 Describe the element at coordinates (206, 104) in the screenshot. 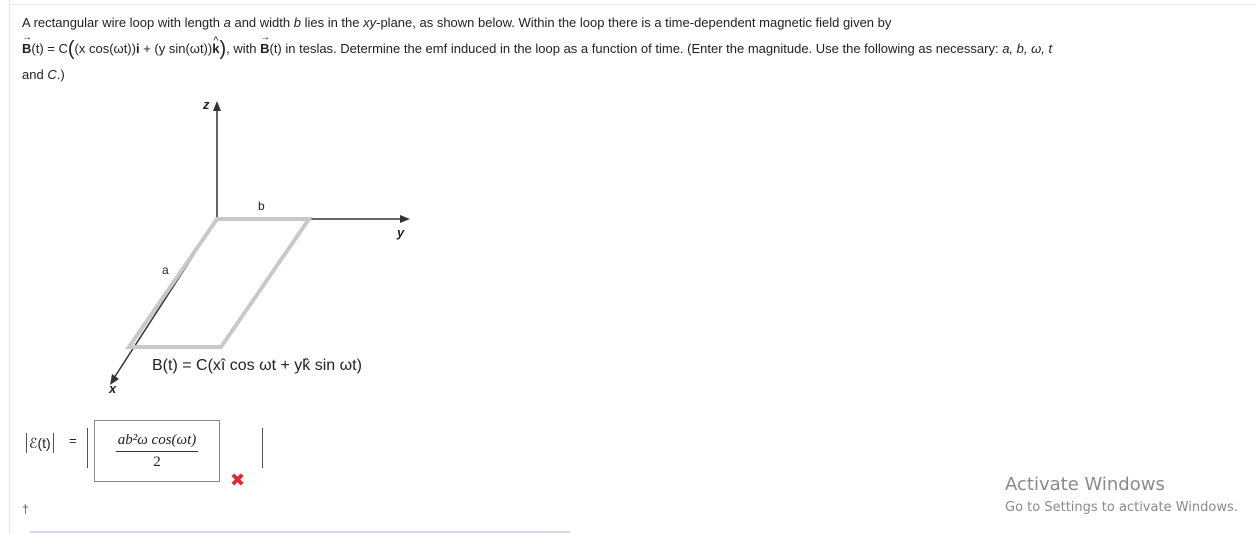

I see `z-axis-label: z` at that location.